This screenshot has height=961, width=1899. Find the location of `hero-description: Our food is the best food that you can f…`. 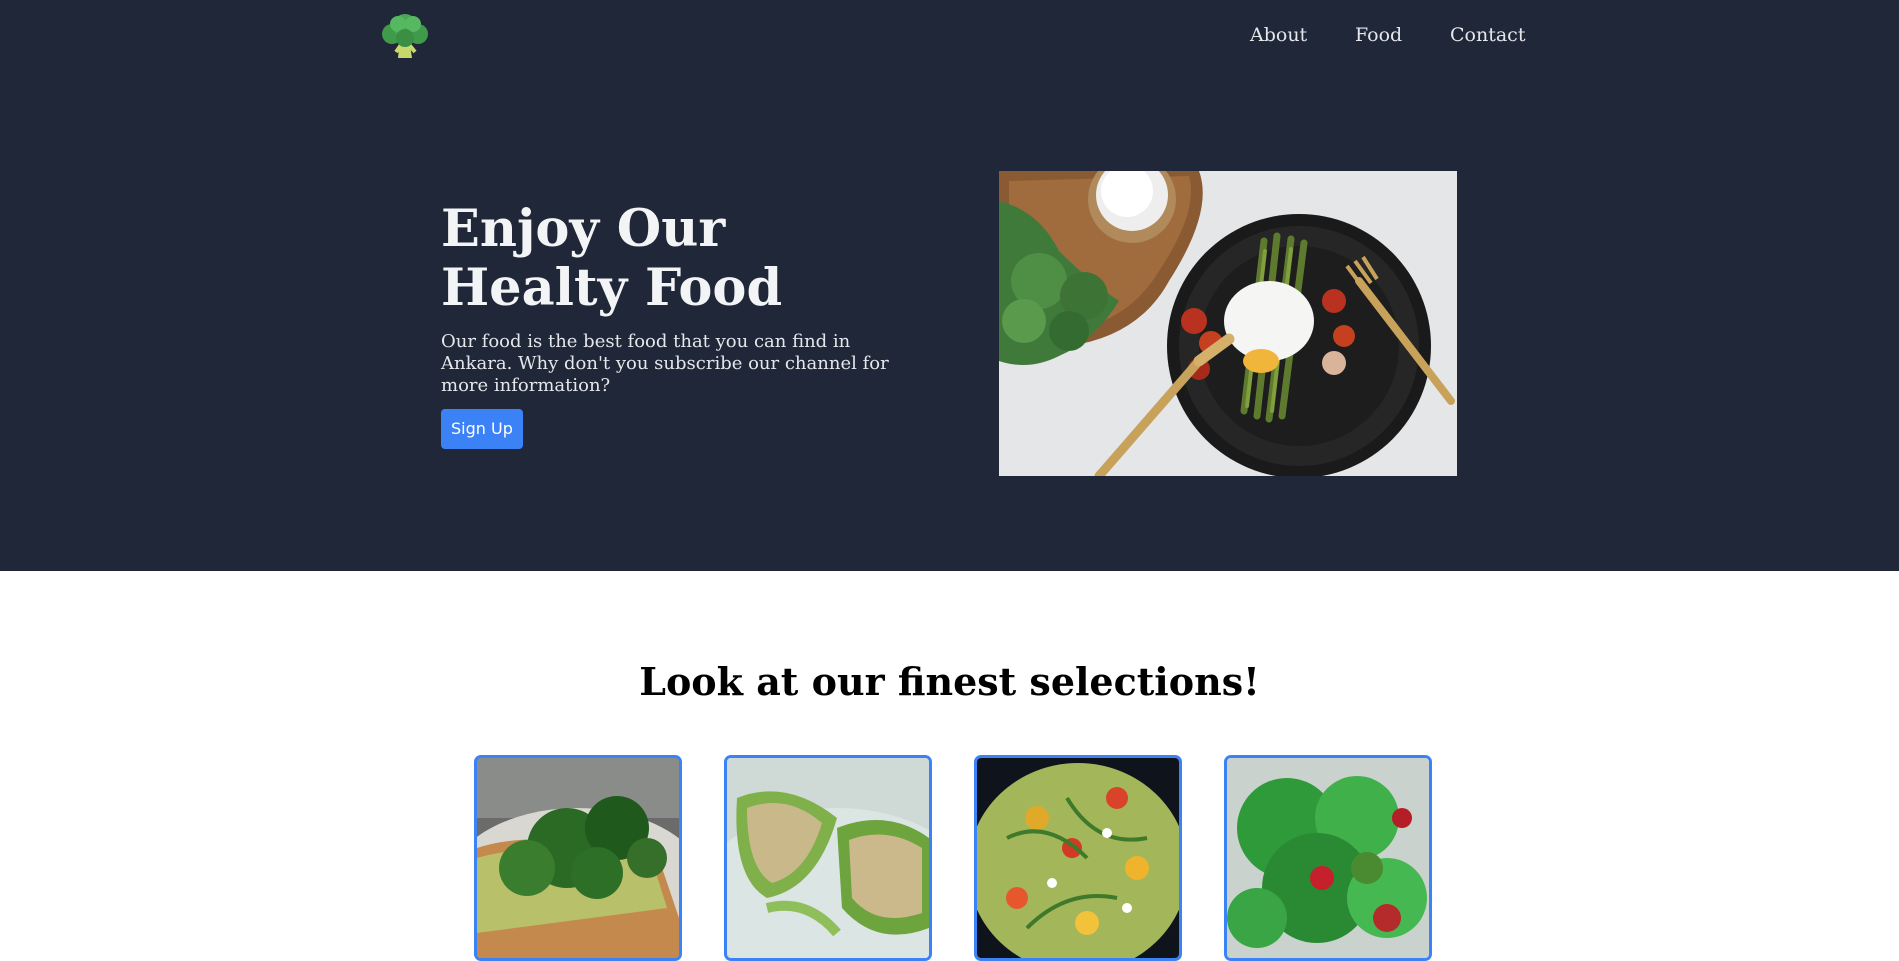

hero-description: Our food is the best food that you can f… is located at coordinates (665, 363).